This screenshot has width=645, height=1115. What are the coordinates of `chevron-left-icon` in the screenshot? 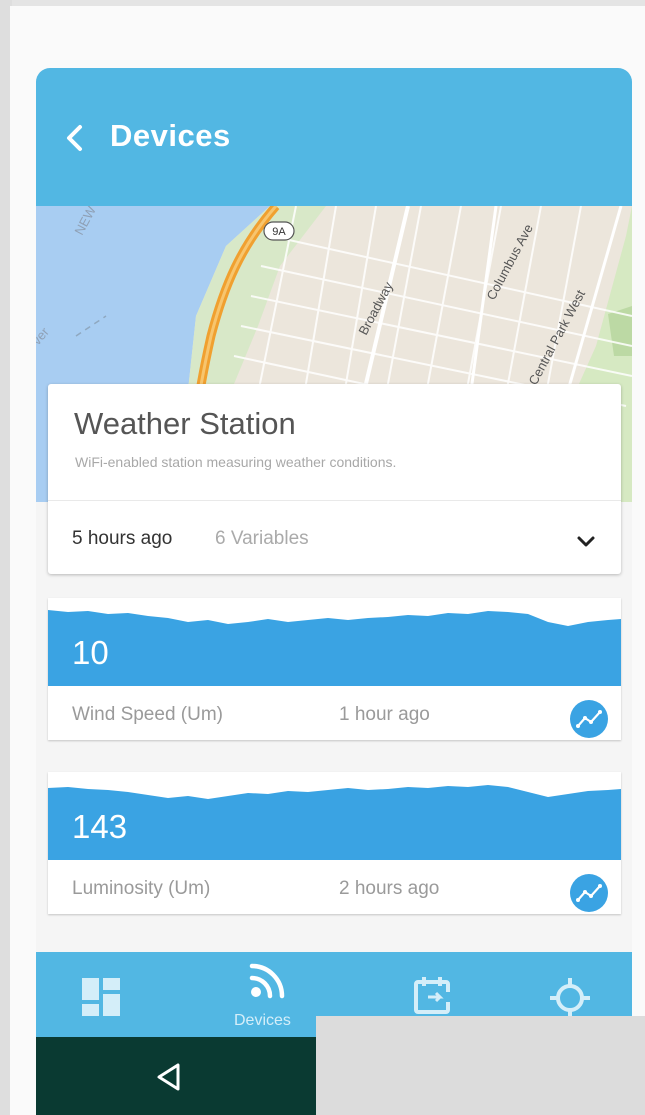 It's located at (75, 138).